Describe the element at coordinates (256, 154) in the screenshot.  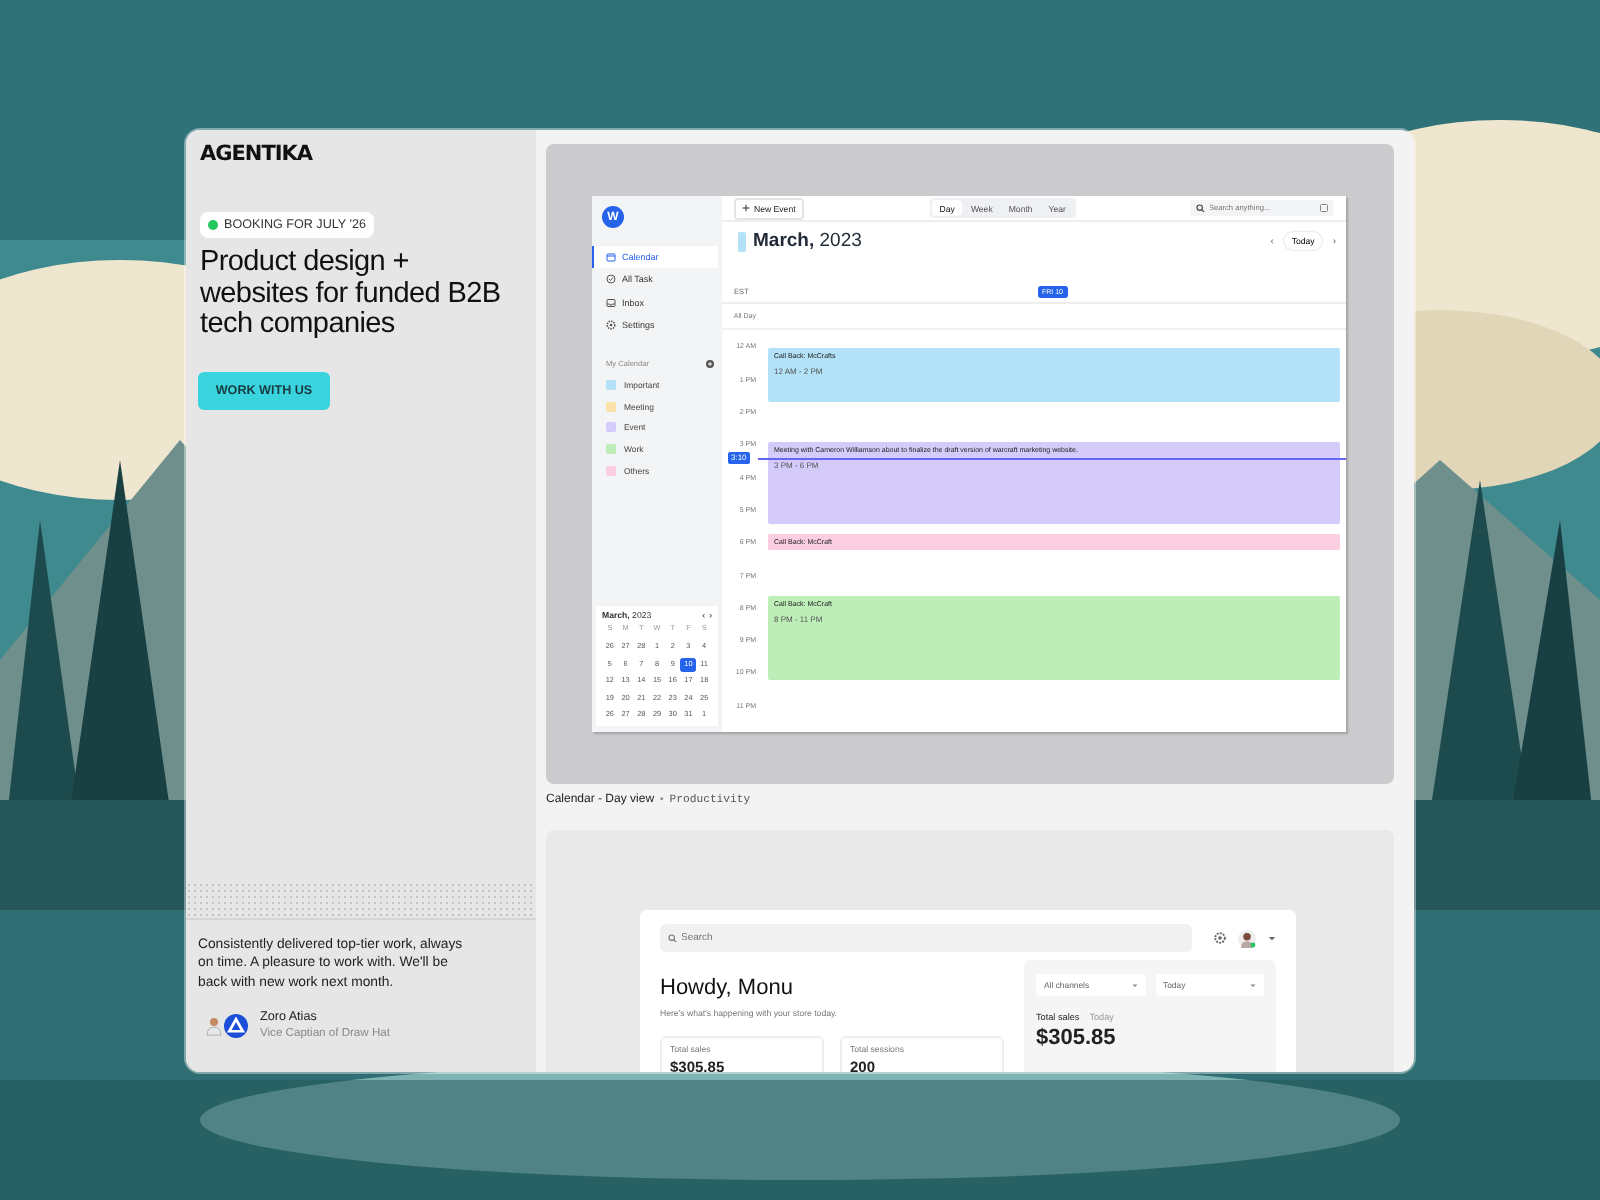
I see `brand-logo: AGENTIKA` at that location.